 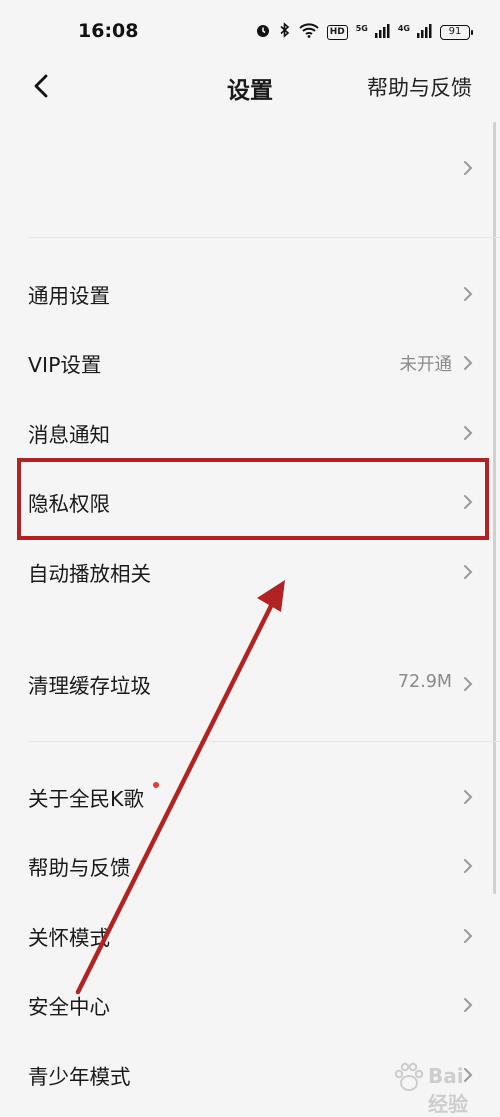 I want to click on signal-1-label: 5G, so click(x=361, y=28).